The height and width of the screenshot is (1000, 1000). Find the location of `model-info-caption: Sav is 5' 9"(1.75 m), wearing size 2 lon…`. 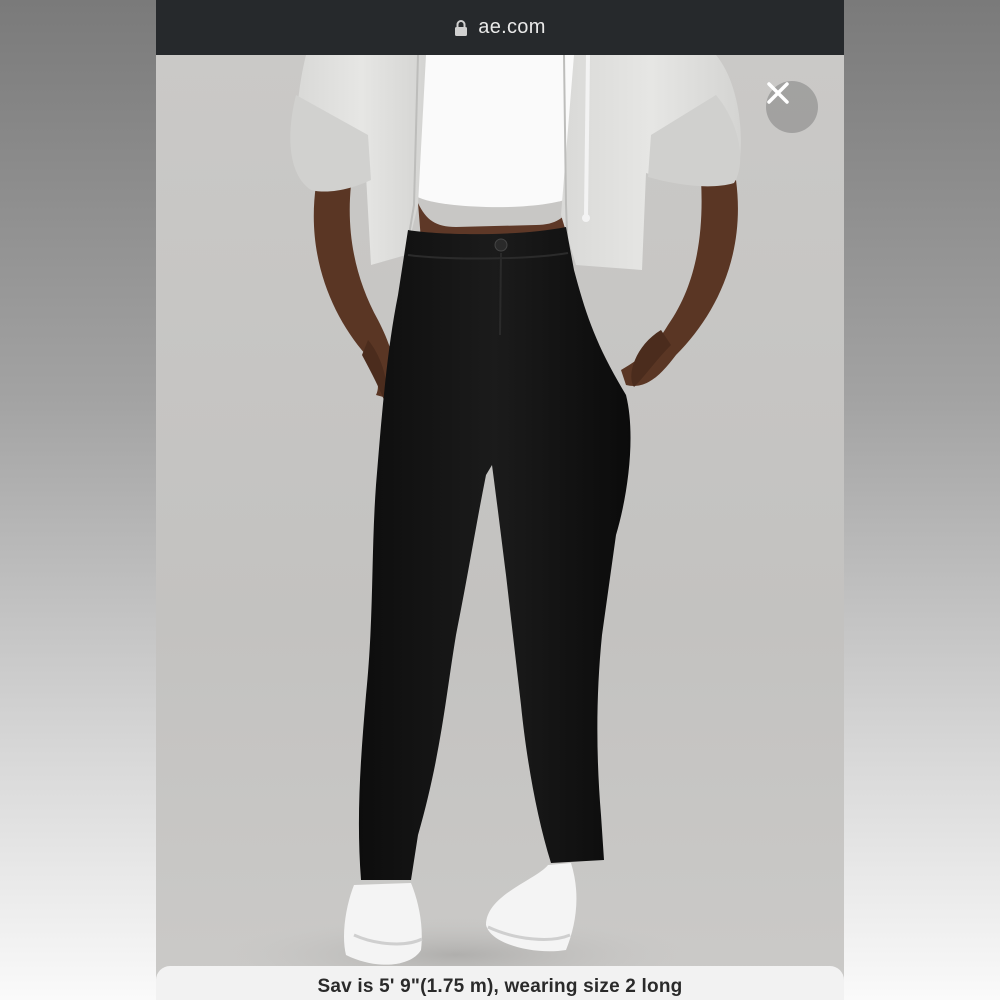

model-info-caption: Sav is 5' 9"(1.75 m), wearing size 2 lon… is located at coordinates (500, 983).